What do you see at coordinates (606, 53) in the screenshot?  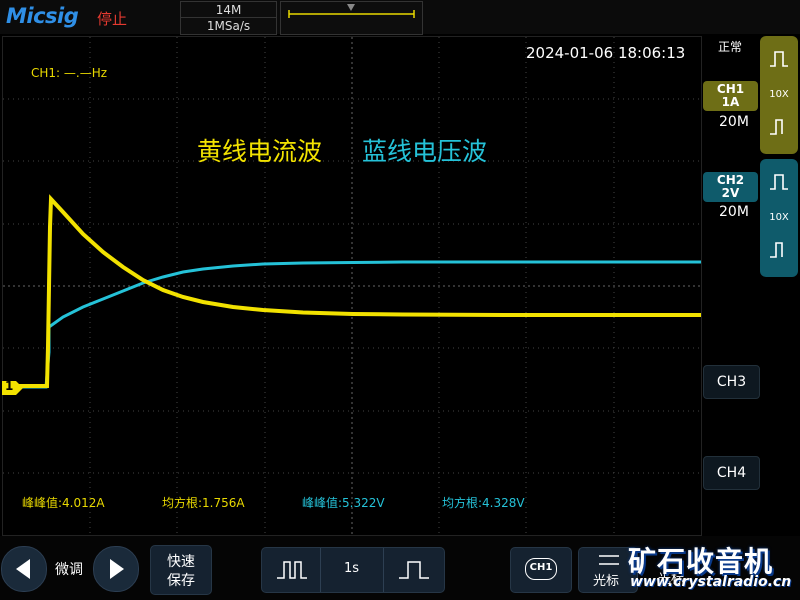 I see `timestamp: 2024-01-06 18:06:13` at bounding box center [606, 53].